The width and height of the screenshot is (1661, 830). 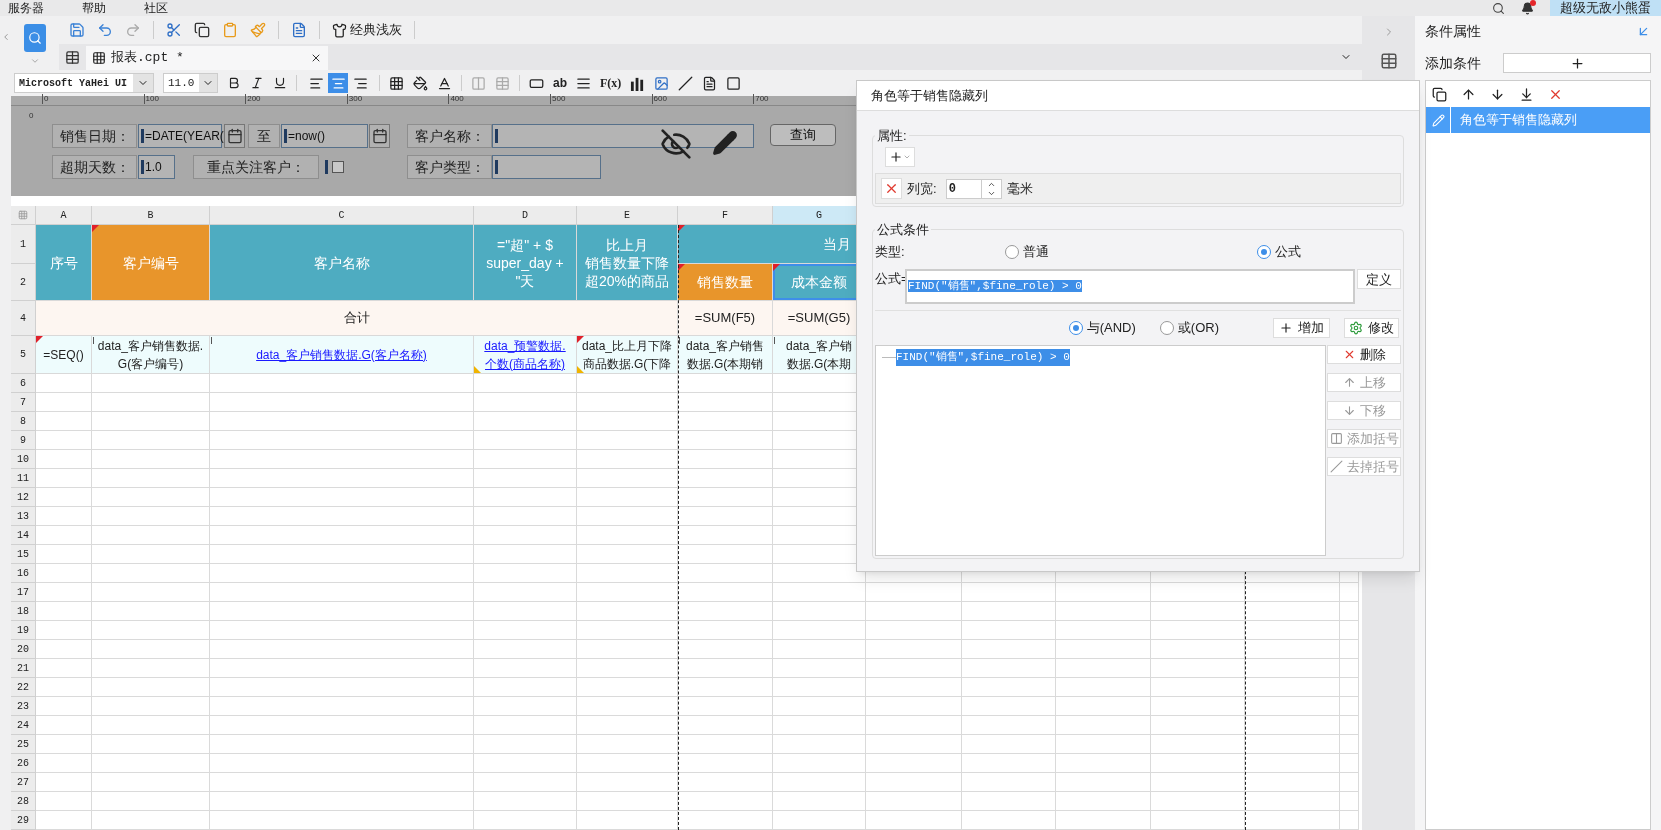 I want to click on unit-label: 毫米, so click(x=1019, y=188).